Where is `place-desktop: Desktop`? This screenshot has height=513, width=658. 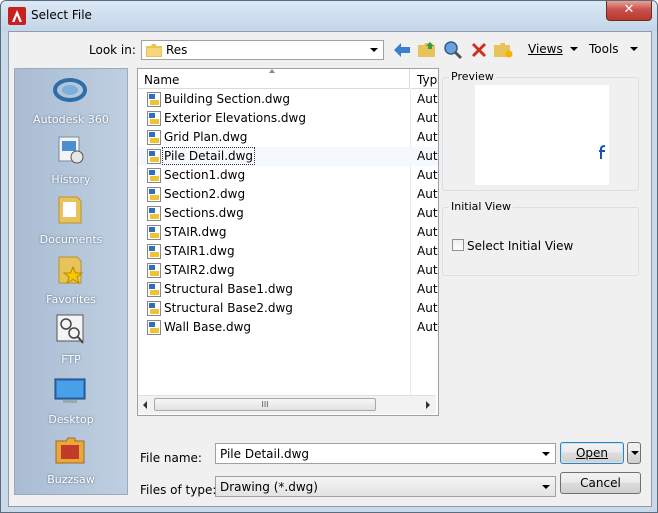
place-desktop: Desktop is located at coordinates (71, 401).